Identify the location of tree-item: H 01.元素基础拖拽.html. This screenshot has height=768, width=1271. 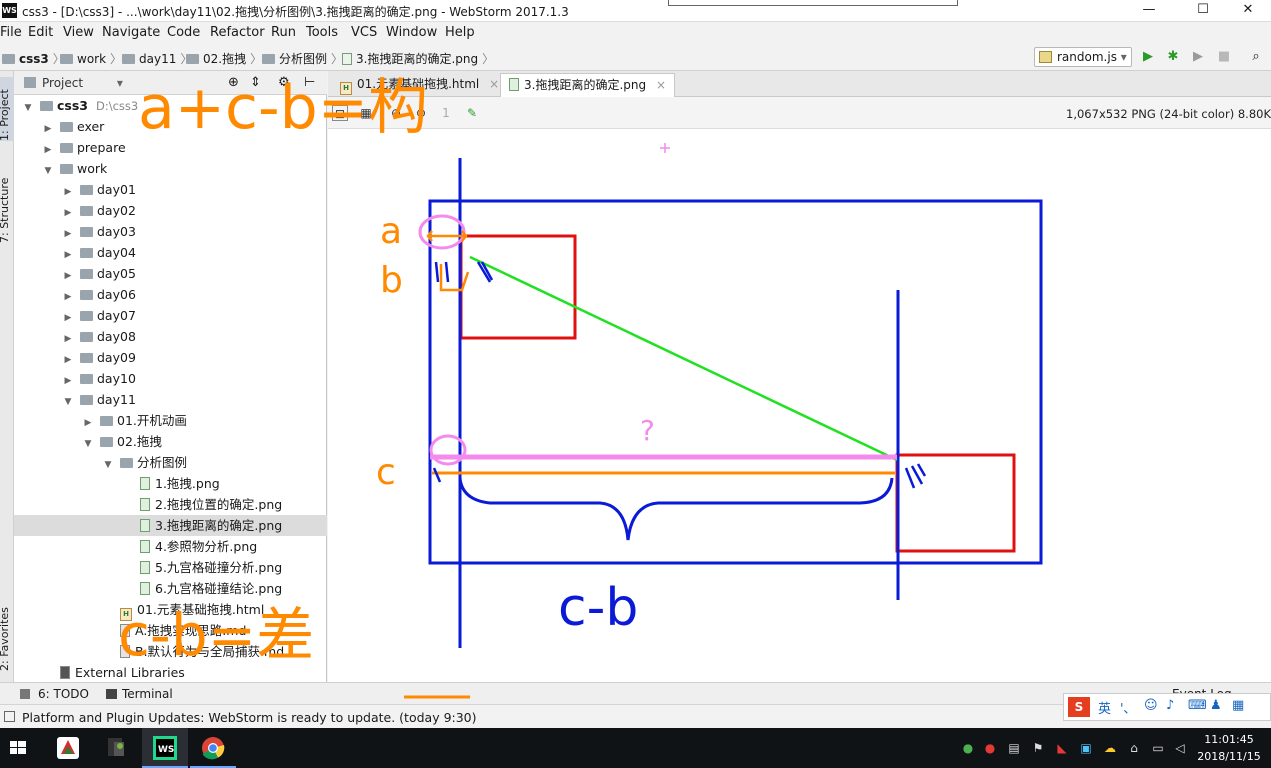
(170, 610).